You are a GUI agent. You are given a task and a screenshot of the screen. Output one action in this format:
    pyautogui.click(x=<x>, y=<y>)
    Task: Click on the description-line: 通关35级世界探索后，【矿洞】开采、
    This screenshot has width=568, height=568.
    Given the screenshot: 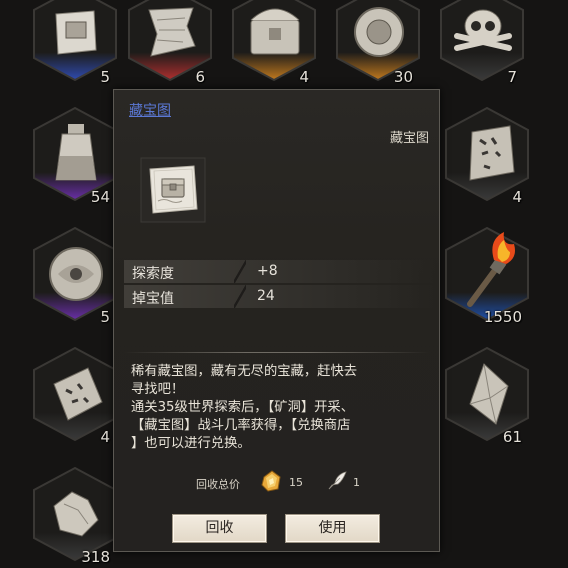 What is the action you would take?
    pyautogui.click(x=243, y=407)
    